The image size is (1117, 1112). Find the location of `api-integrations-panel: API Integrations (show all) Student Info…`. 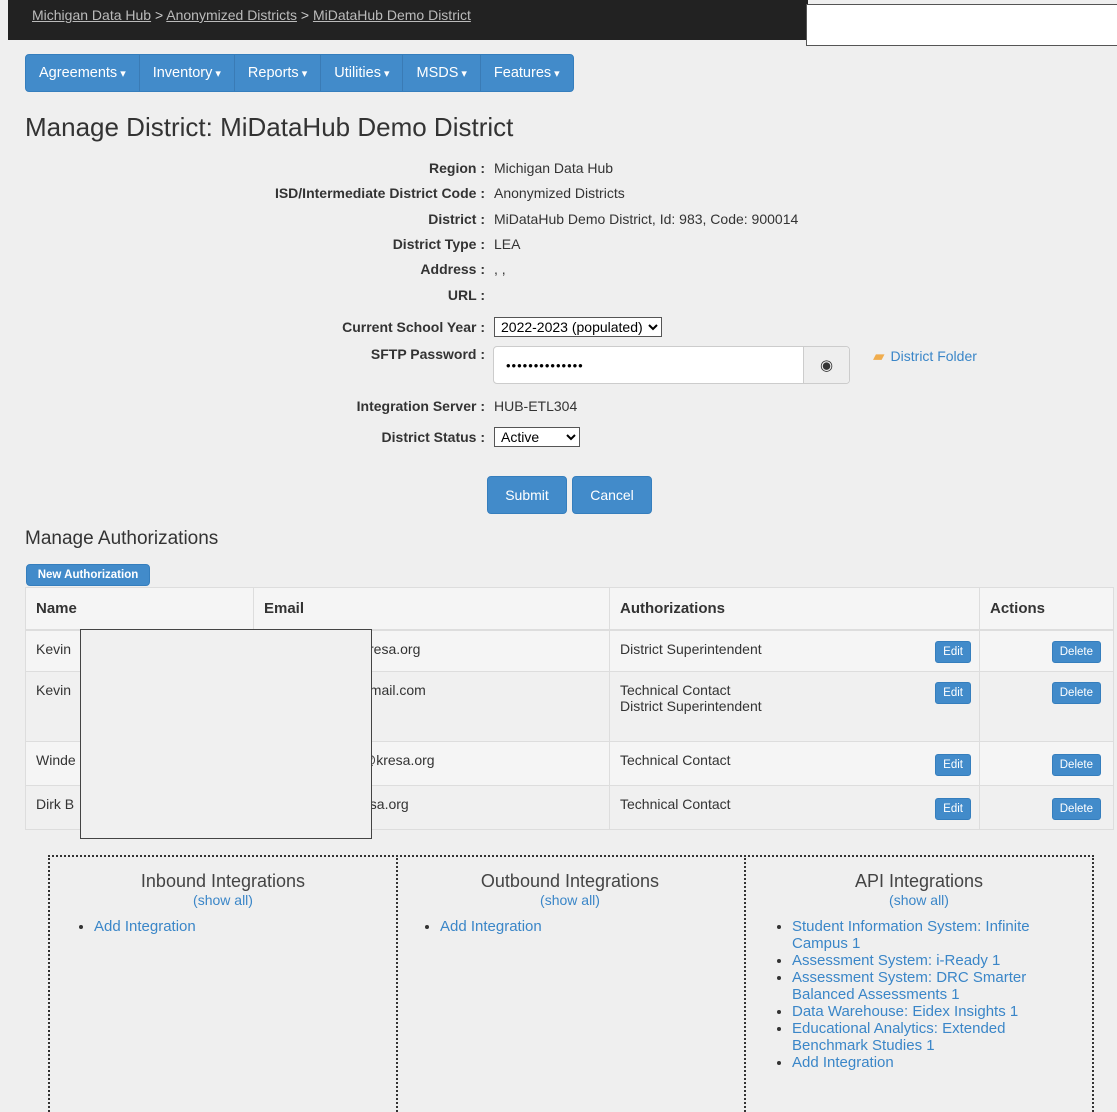

api-integrations-panel: API Integrations (show all) Student Info… is located at coordinates (919, 983).